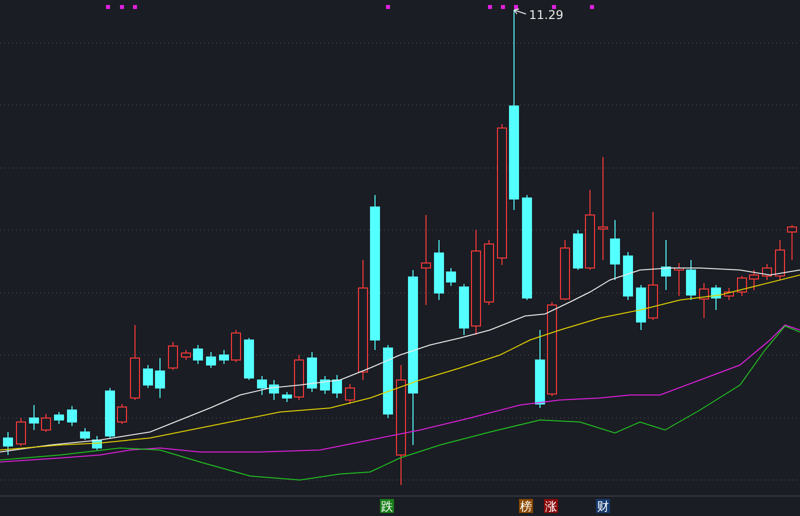 Image resolution: width=800 pixels, height=516 pixels. Describe the element at coordinates (546, 15) in the screenshot. I see `high-price-label: 11.29` at that location.